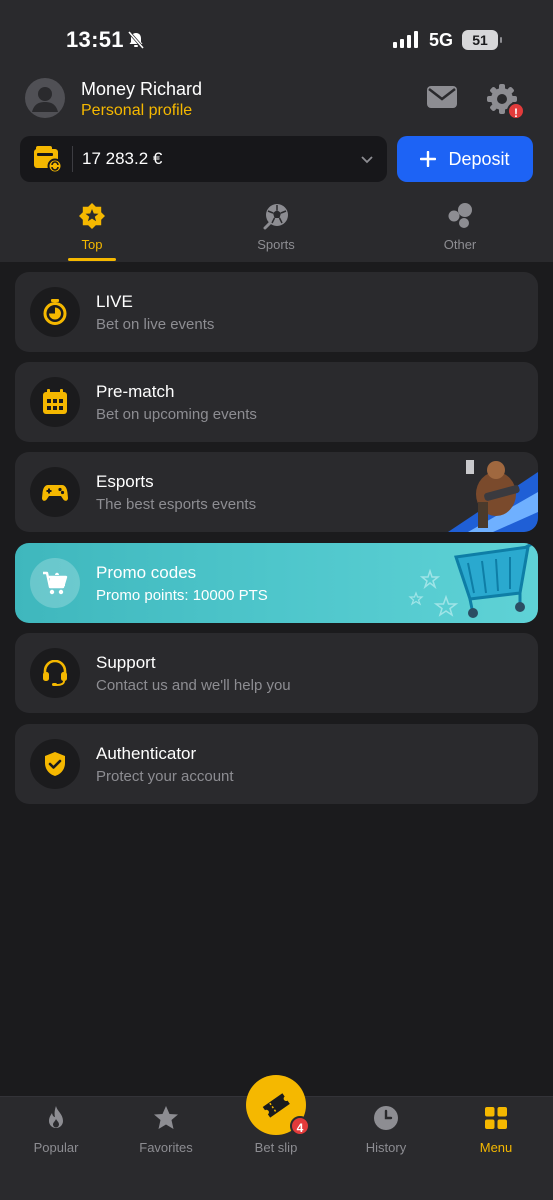 The image size is (553, 1200). Describe the element at coordinates (496, 1132) in the screenshot. I see `nav-menu: Menu` at that location.